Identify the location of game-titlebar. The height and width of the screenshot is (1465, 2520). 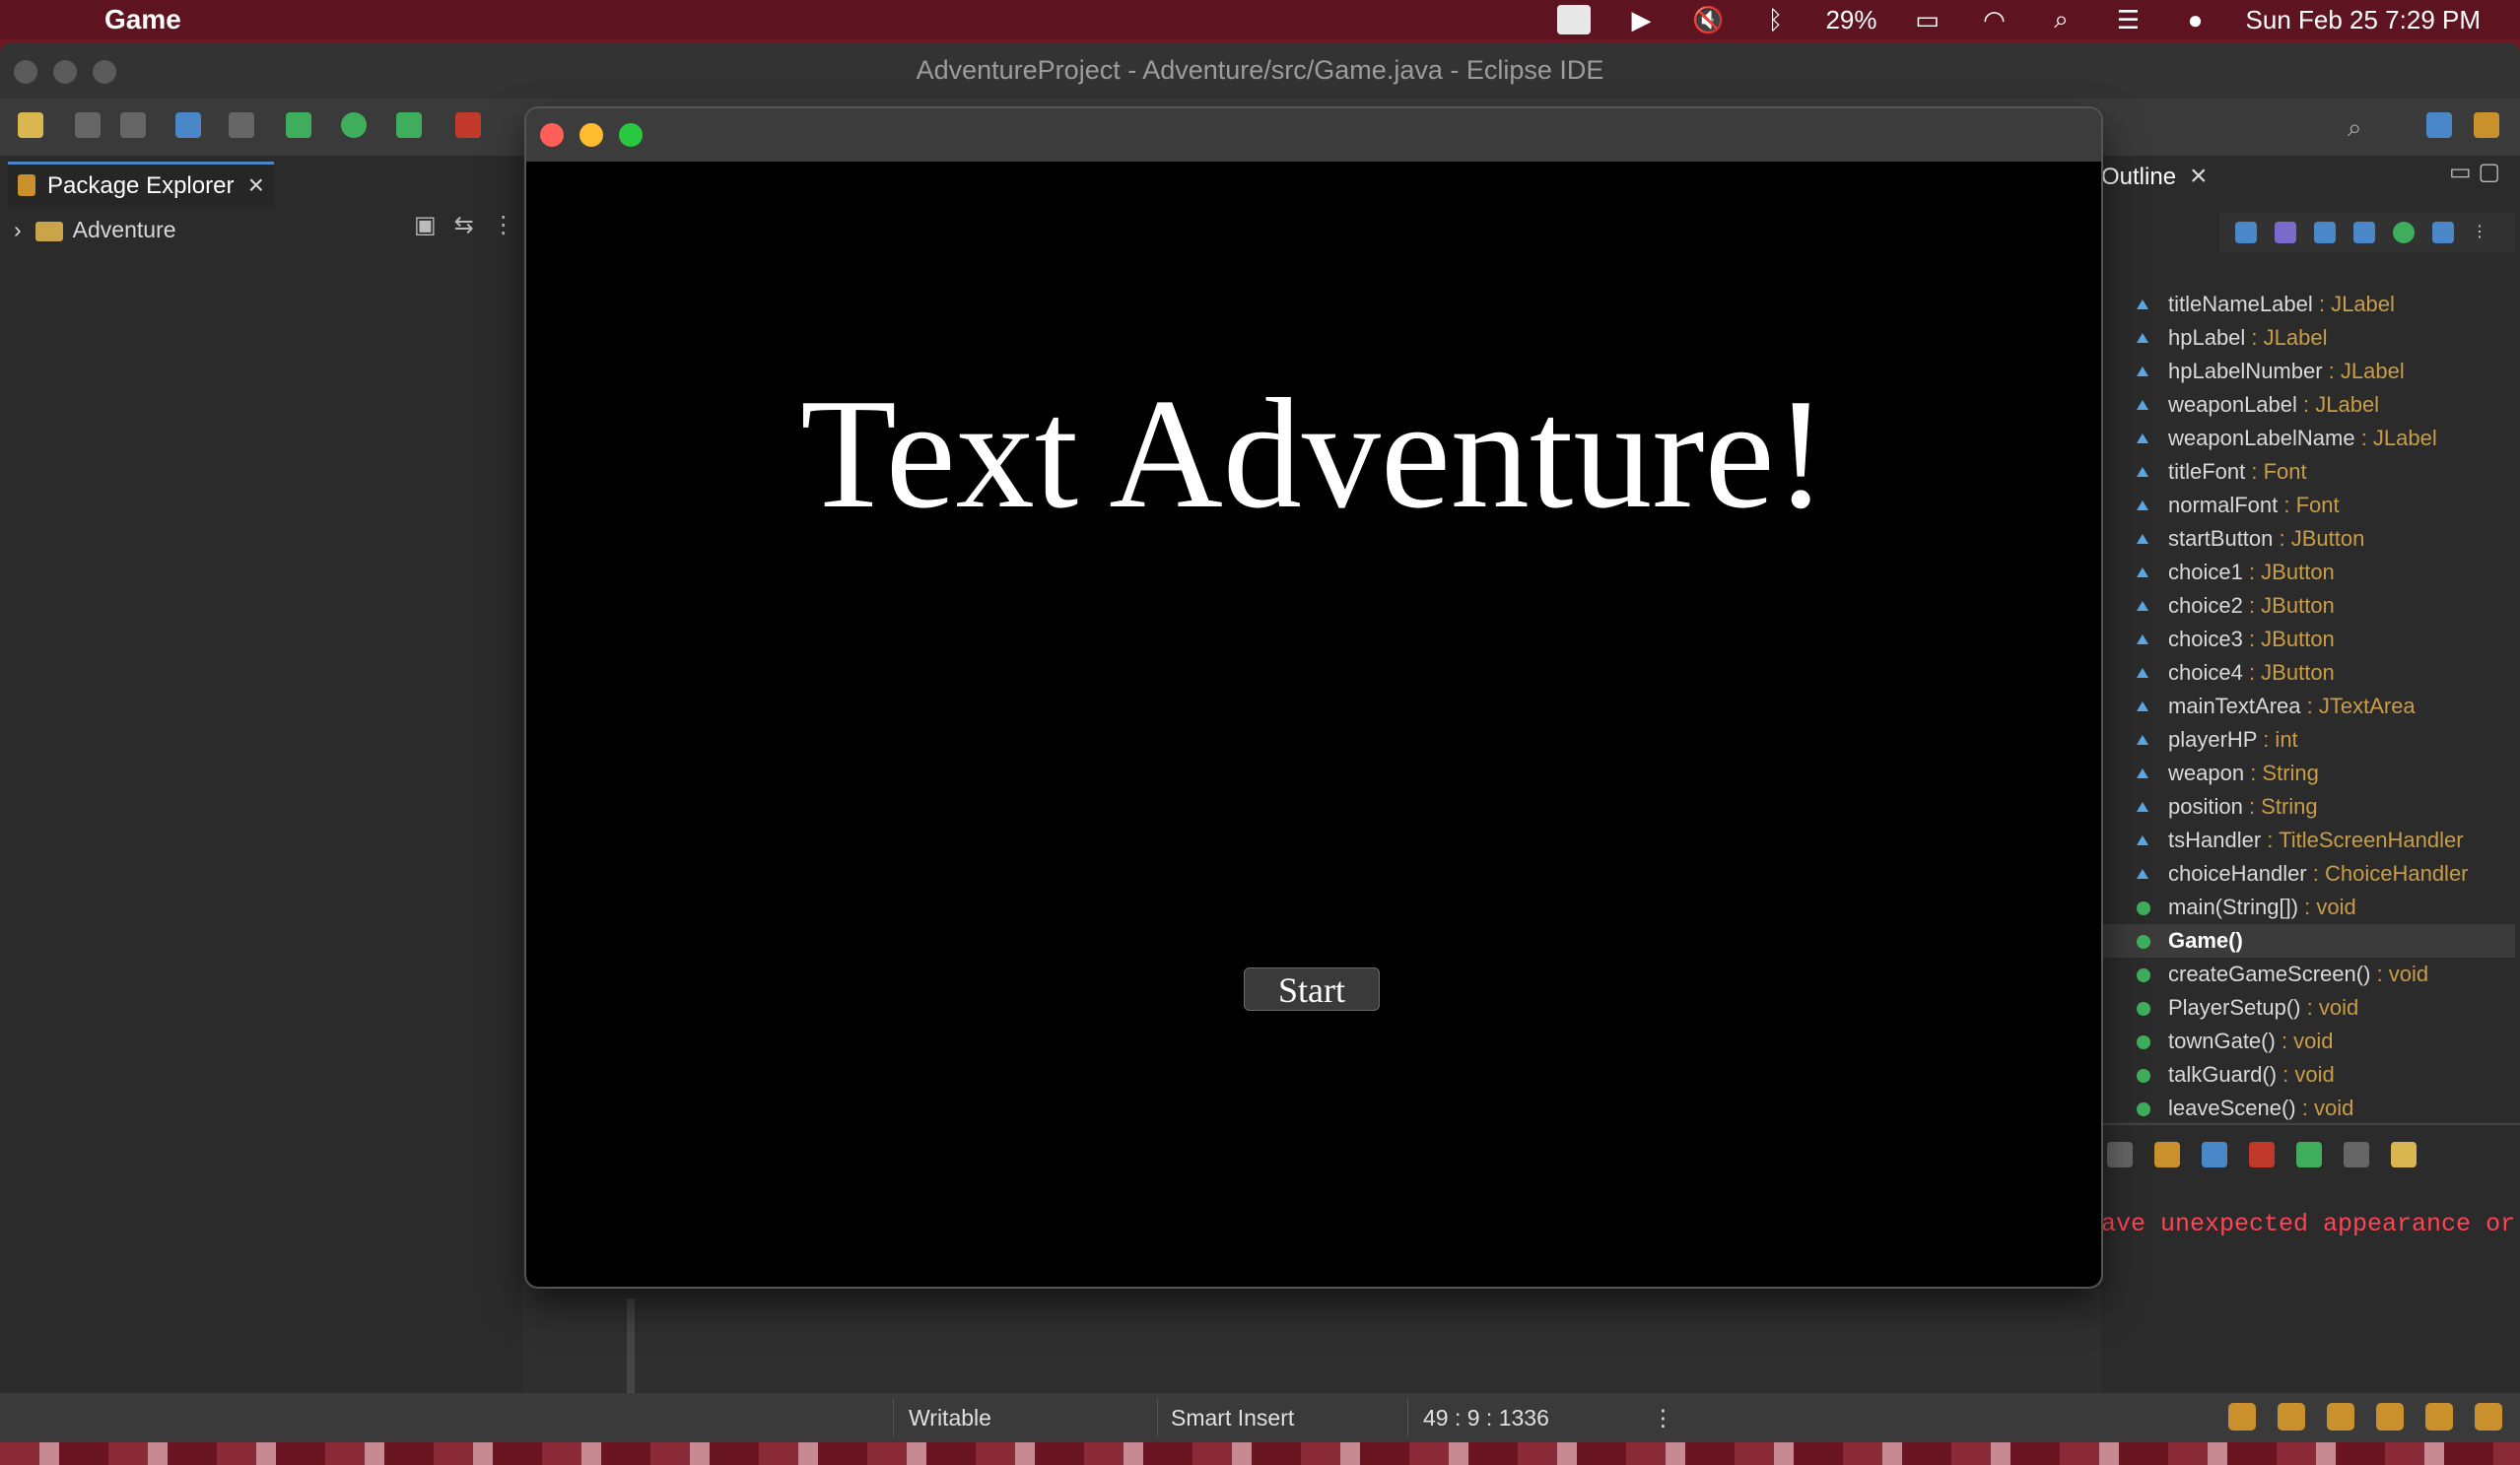
(1313, 135).